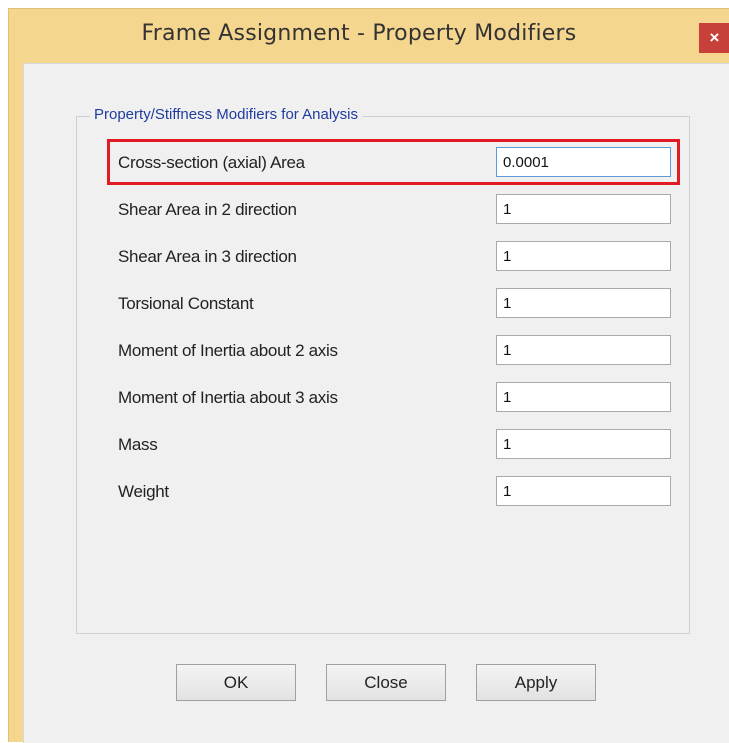  Describe the element at coordinates (359, 33) in the screenshot. I see `window-title: Frame Assignment - Property Modifiers` at that location.